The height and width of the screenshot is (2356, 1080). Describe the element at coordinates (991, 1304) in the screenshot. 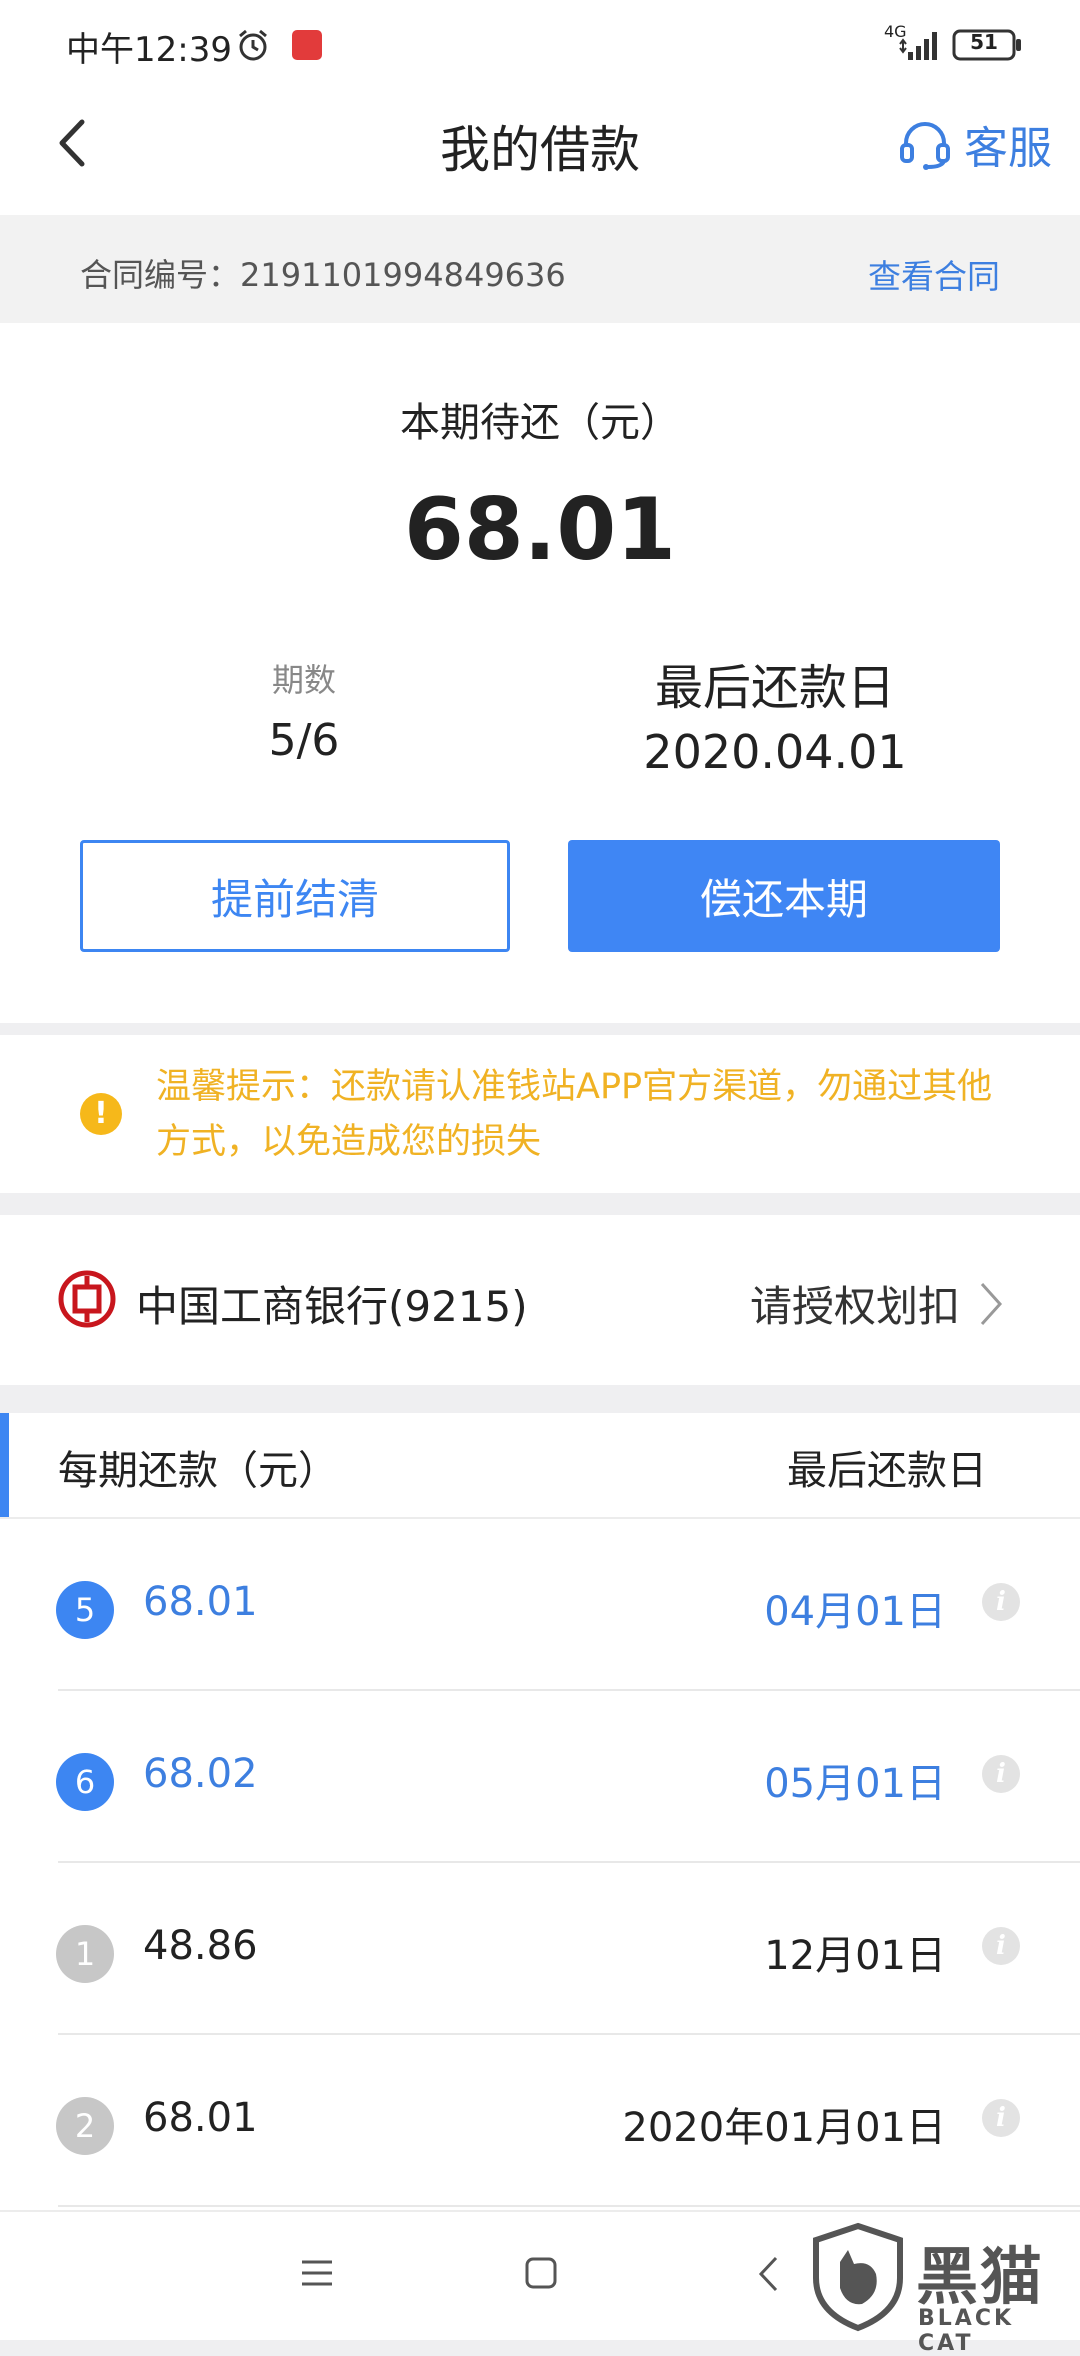

I see `chevron-right-icon` at that location.